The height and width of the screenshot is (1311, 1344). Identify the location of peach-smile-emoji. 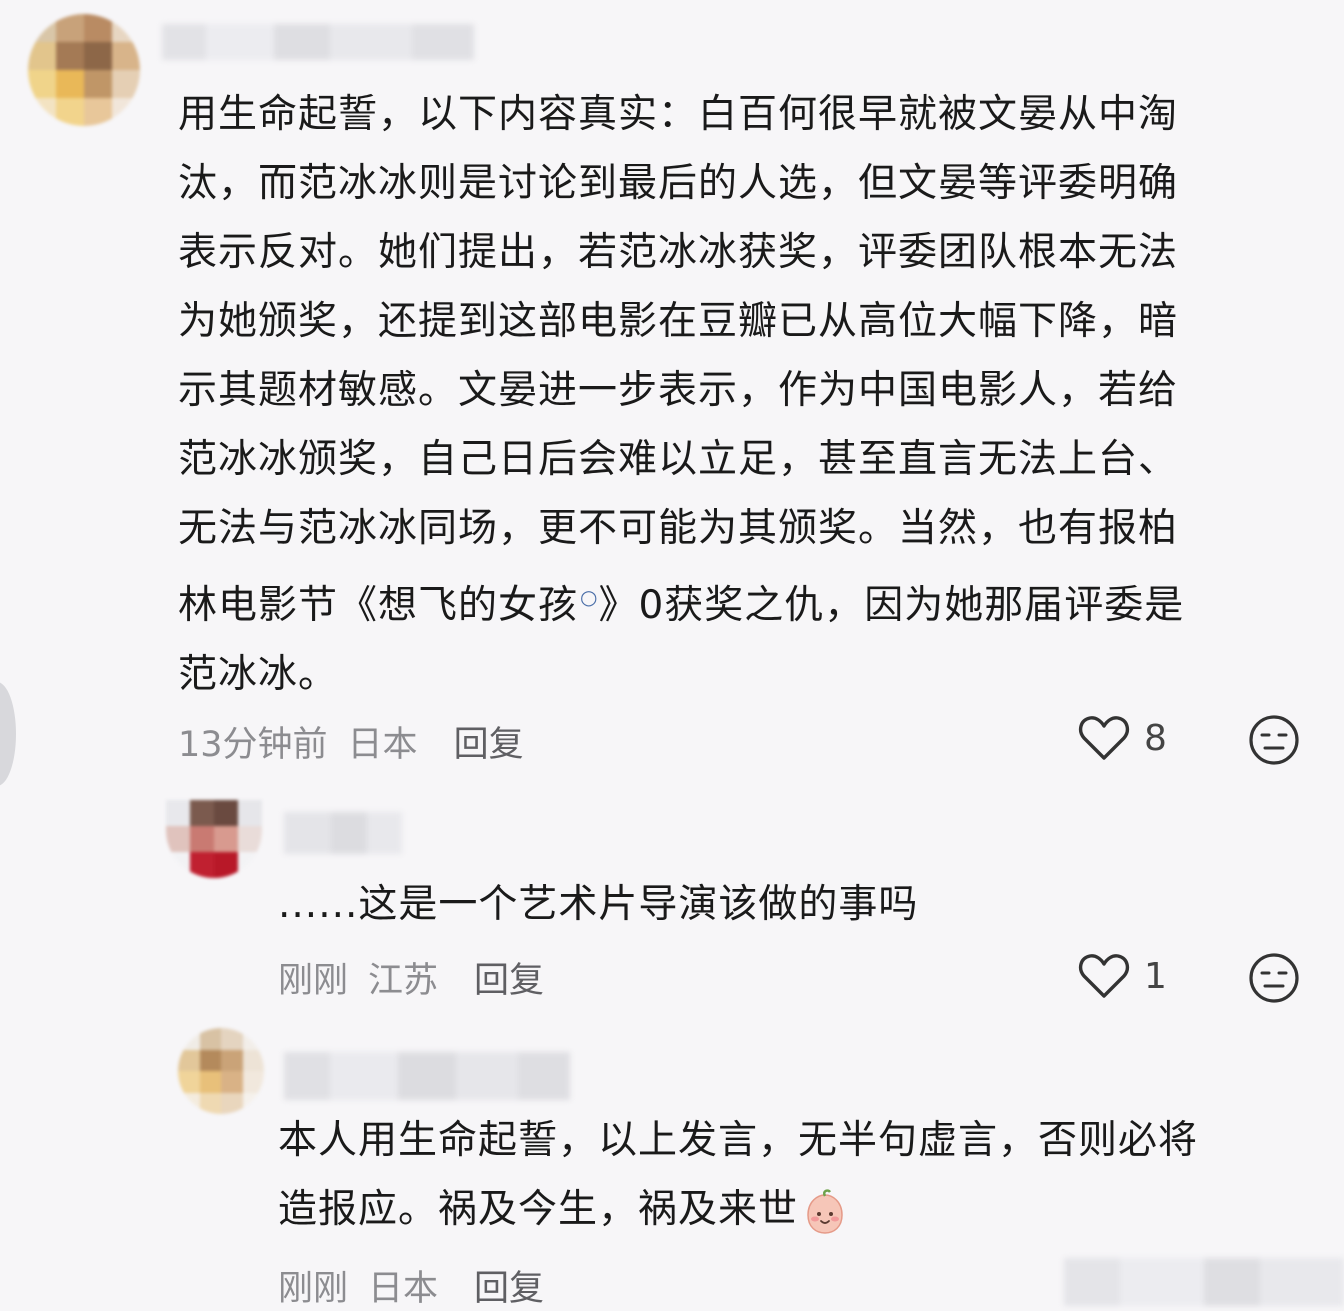
(825, 1211).